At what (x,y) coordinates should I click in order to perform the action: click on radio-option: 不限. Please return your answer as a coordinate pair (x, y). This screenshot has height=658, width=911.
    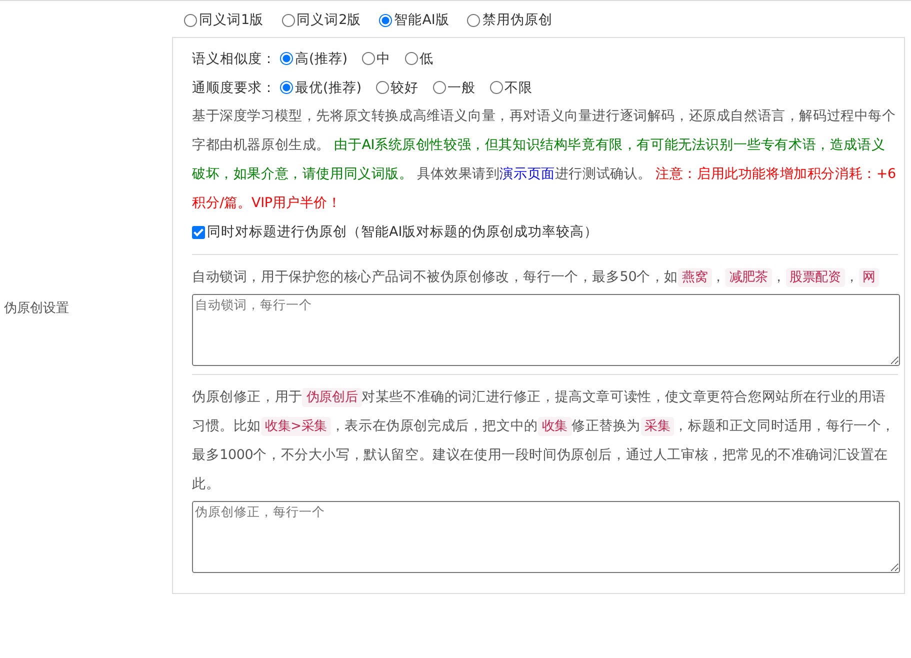
    Looking at the image, I should click on (511, 87).